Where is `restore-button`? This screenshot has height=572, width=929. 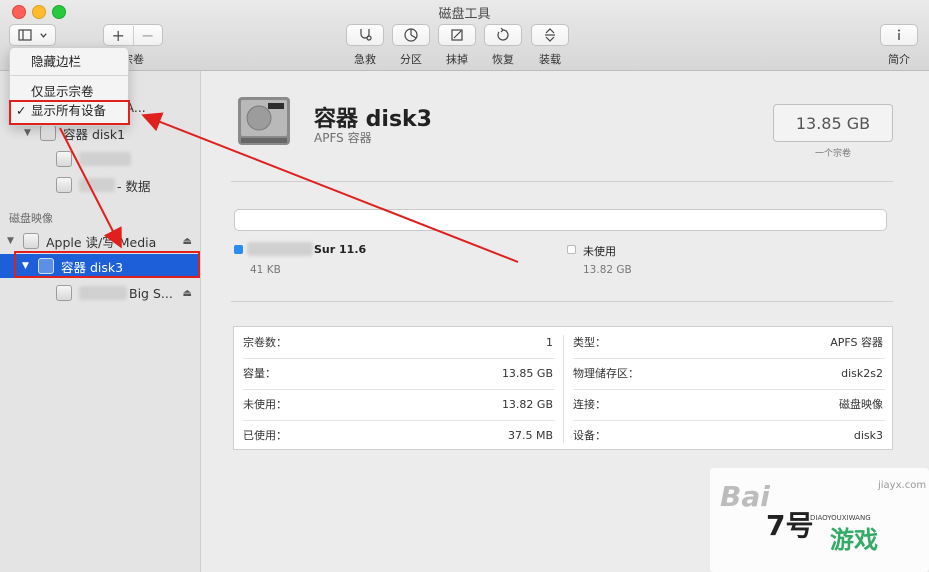 restore-button is located at coordinates (503, 35).